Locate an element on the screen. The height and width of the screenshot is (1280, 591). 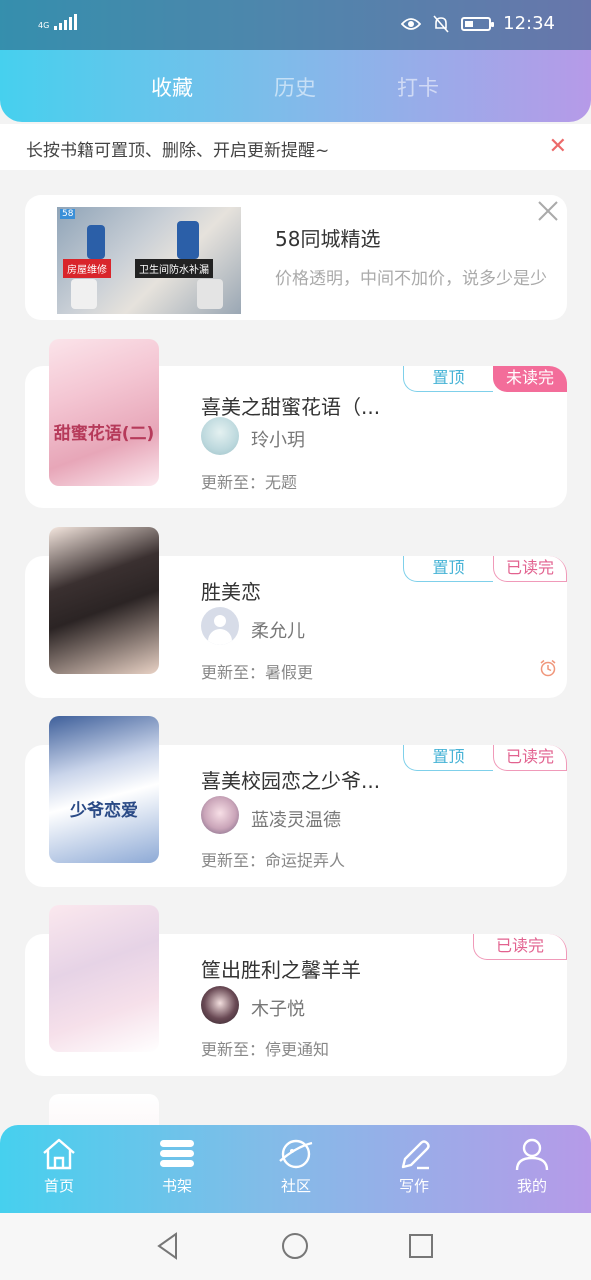
system-nav-bar is located at coordinates (295, 1246).